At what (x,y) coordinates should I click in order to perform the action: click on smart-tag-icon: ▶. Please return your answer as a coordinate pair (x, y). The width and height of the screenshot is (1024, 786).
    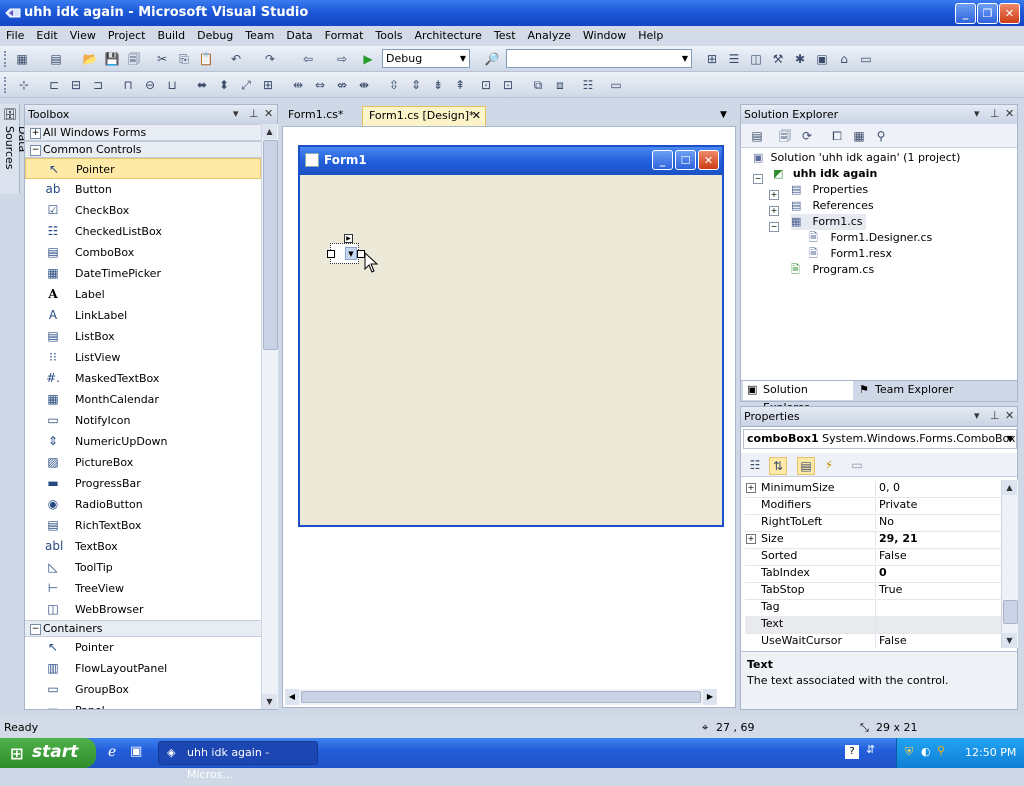
    Looking at the image, I should click on (348, 238).